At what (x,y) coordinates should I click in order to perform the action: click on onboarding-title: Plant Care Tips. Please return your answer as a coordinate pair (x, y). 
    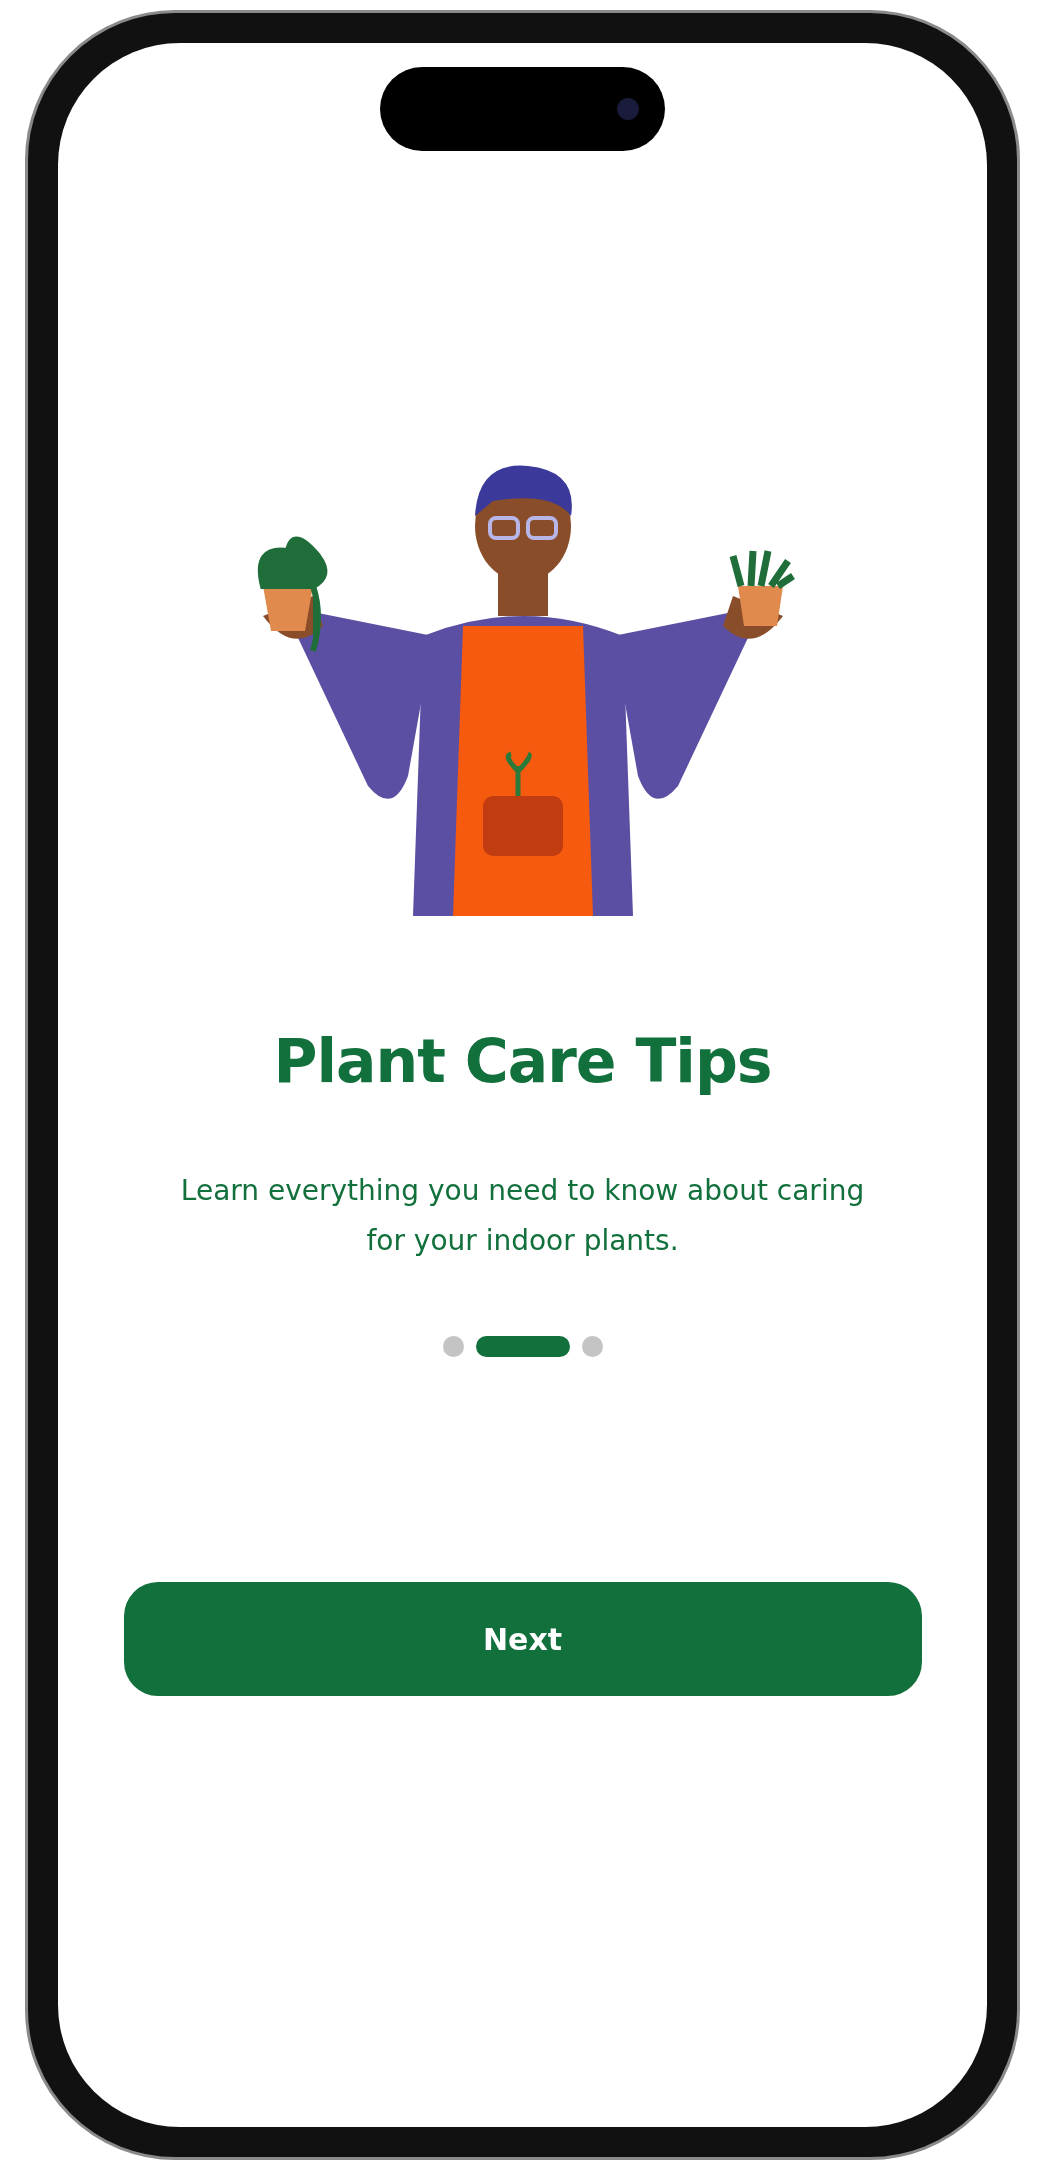
    Looking at the image, I should click on (522, 1061).